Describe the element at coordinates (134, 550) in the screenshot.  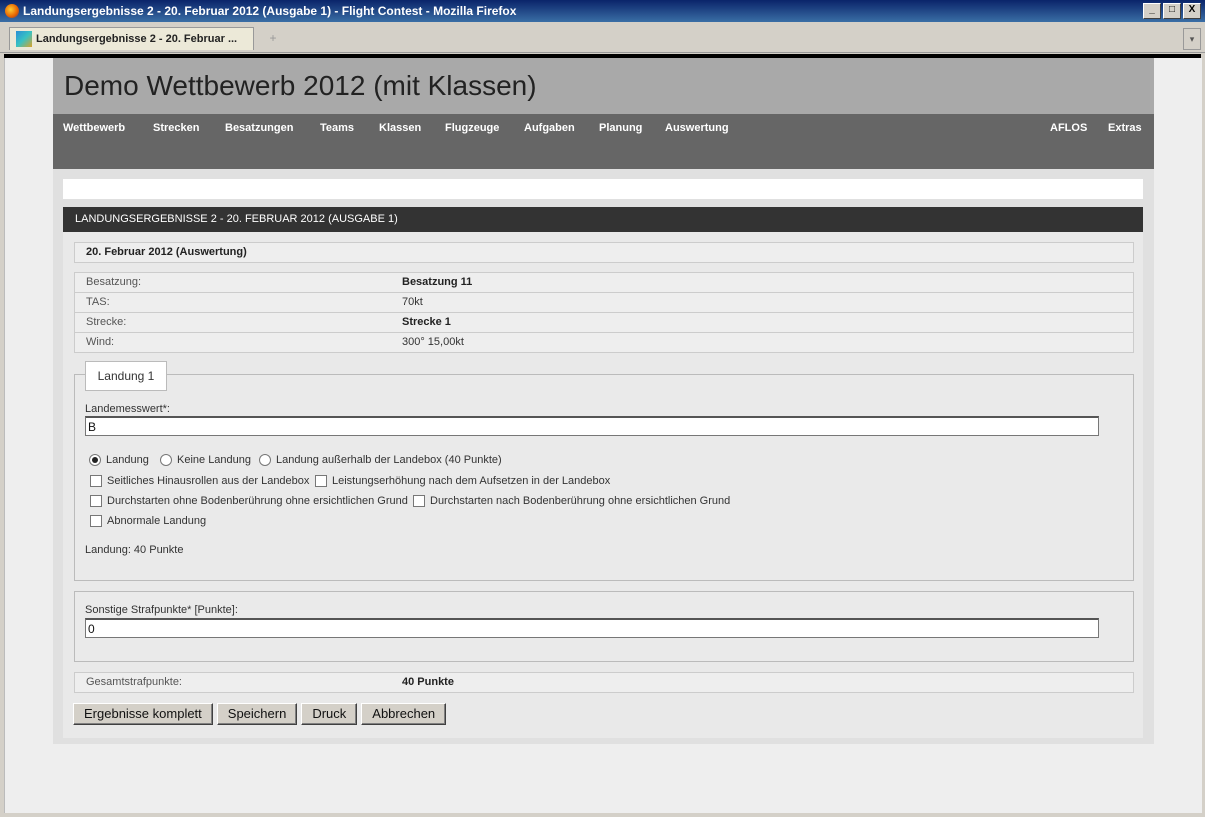
I see `landing-result: Landung: 40 Punkte` at that location.